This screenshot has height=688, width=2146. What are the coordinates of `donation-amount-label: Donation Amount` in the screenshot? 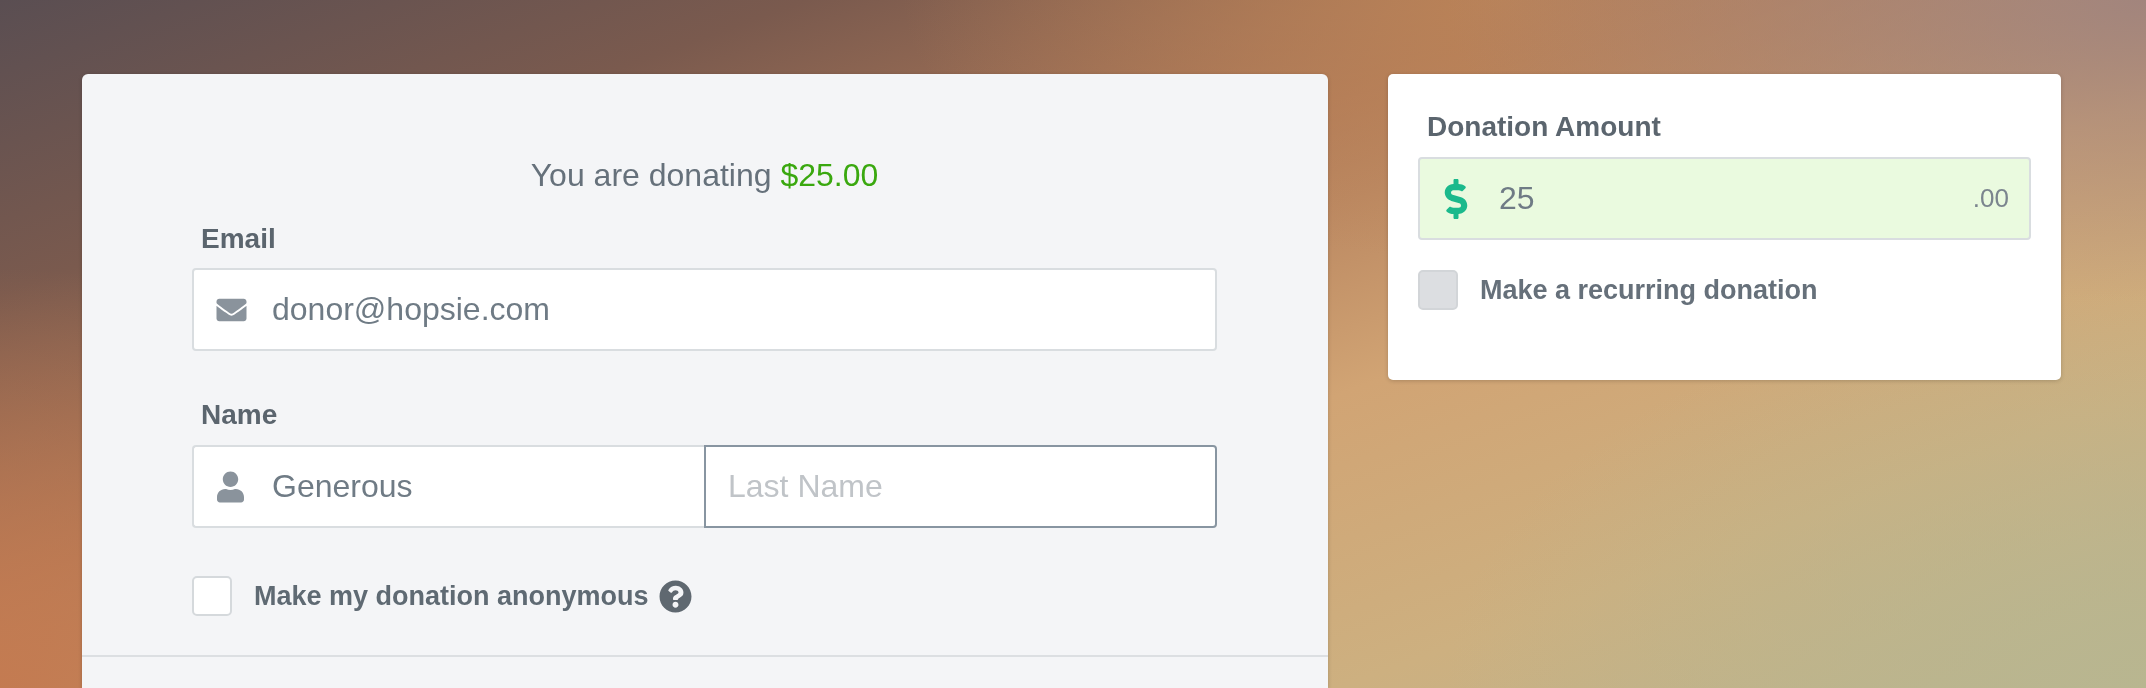 It's located at (1543, 127).